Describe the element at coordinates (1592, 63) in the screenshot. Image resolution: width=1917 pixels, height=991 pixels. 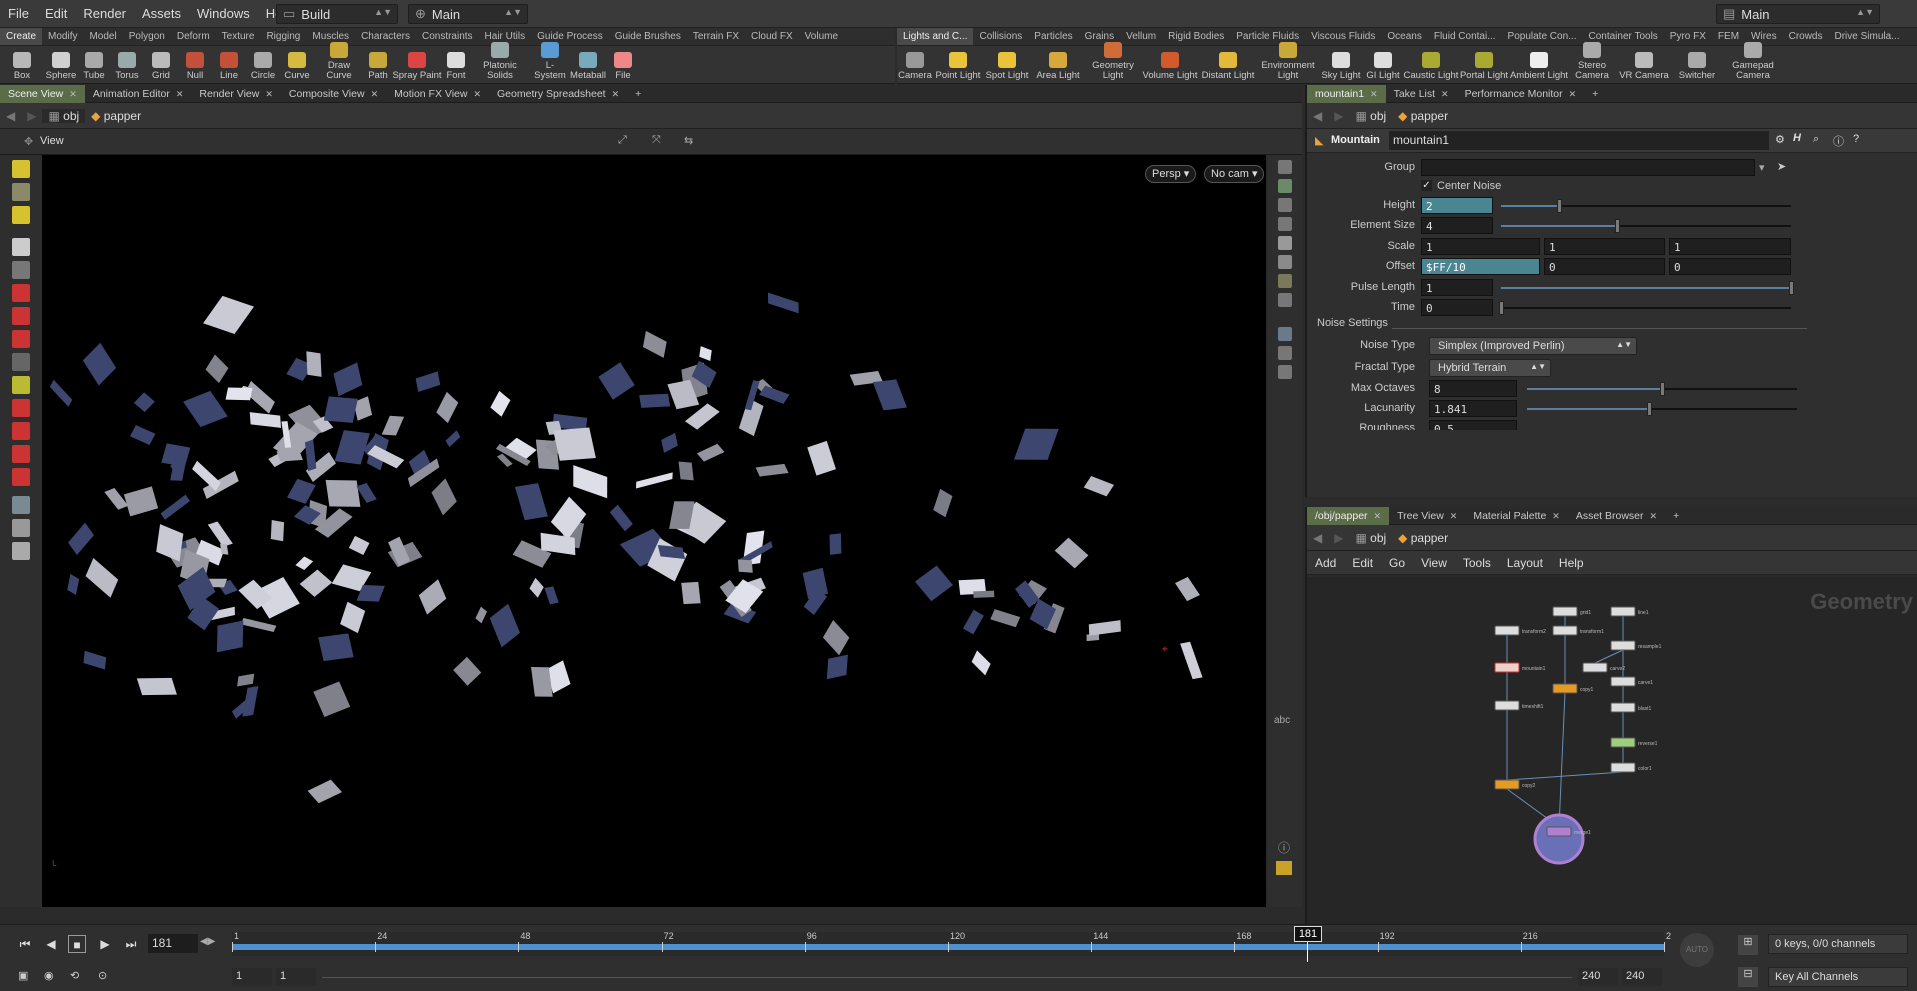
I see `tool-stereo-camera: Stereo Camera` at that location.